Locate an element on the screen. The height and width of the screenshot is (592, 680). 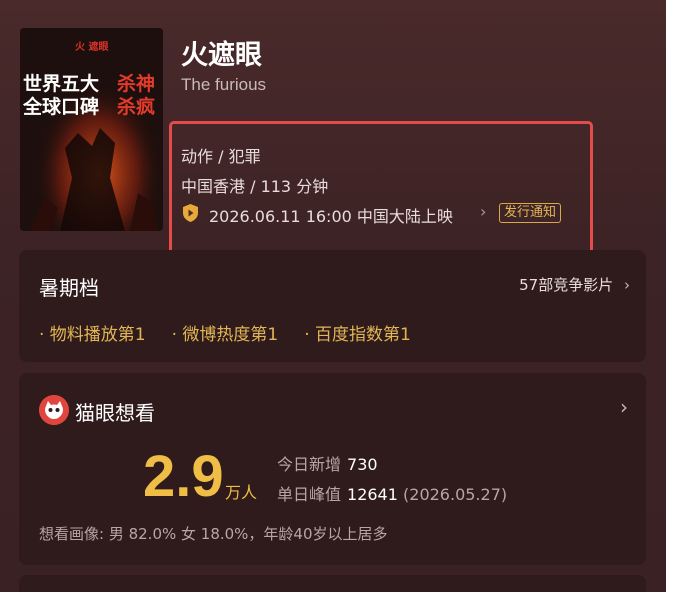
release-info: 2026.06.11 16:00 中国大陆上映 is located at coordinates (331, 215).